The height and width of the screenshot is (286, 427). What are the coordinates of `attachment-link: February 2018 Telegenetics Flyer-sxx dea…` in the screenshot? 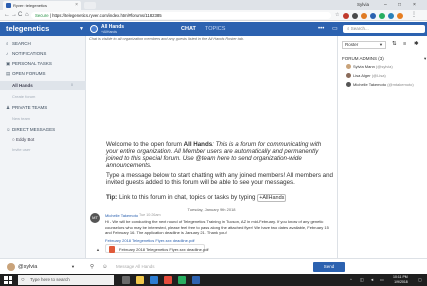 It's located at (150, 240).